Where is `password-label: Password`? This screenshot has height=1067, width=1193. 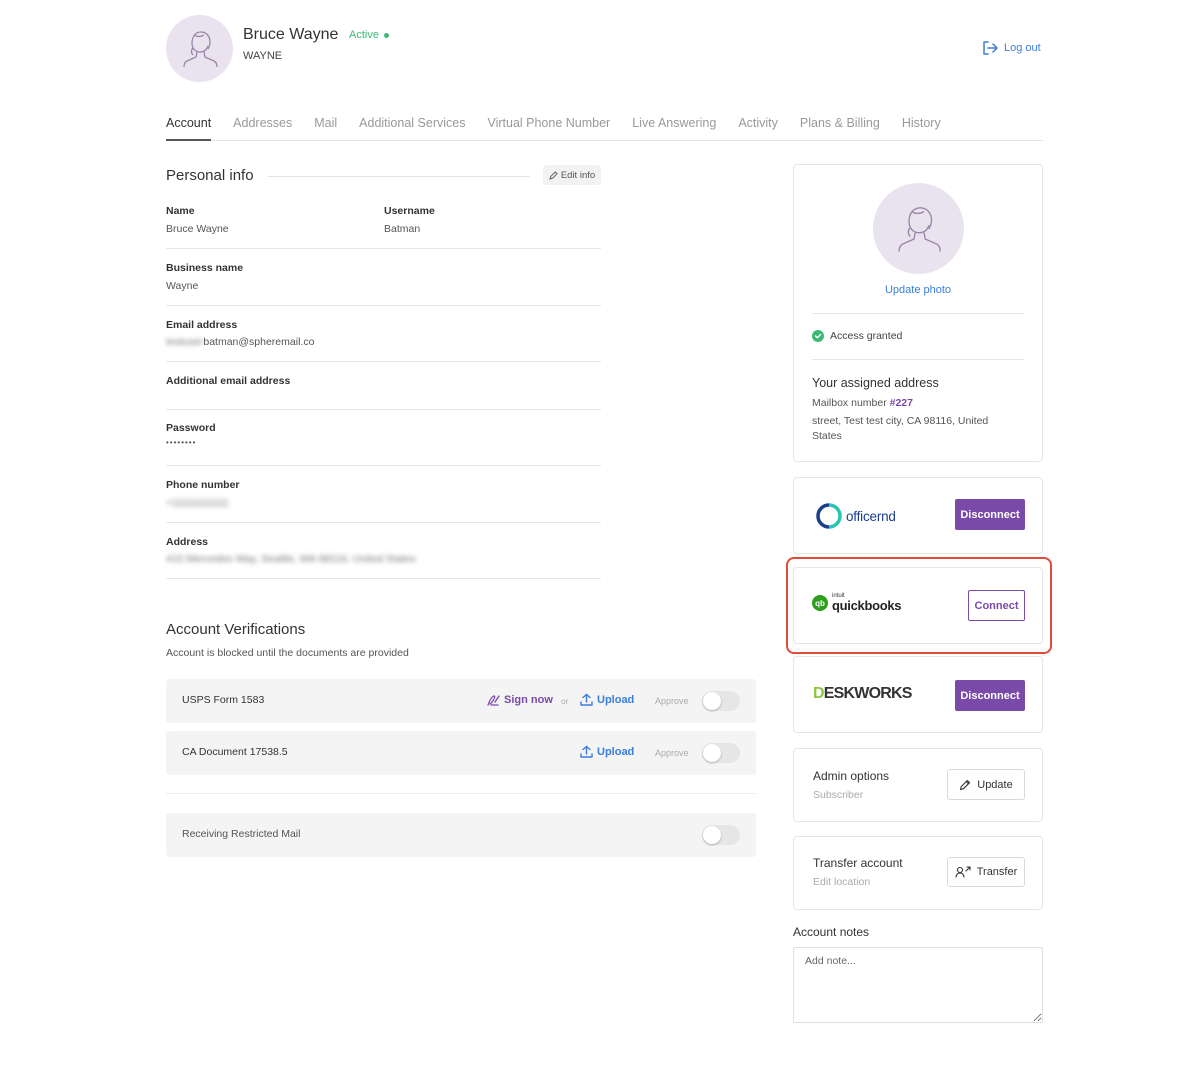
password-label: Password is located at coordinates (191, 428).